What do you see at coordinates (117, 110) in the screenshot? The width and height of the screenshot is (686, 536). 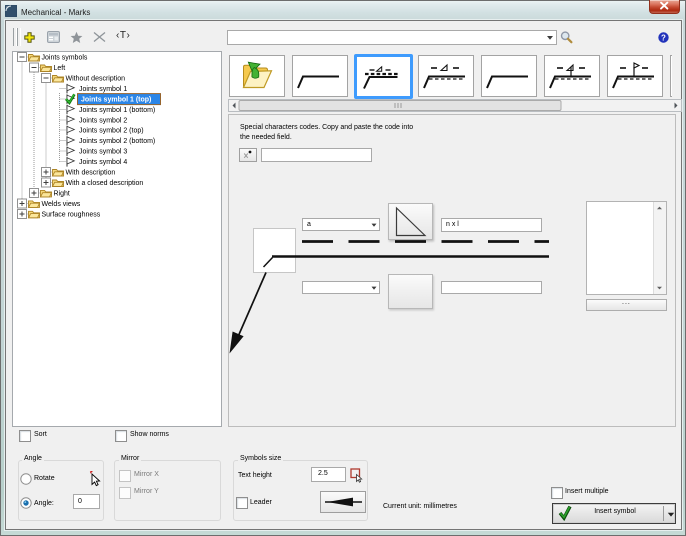 I see `svg-text: Joints symbol 1 (bottom)` at bounding box center [117, 110].